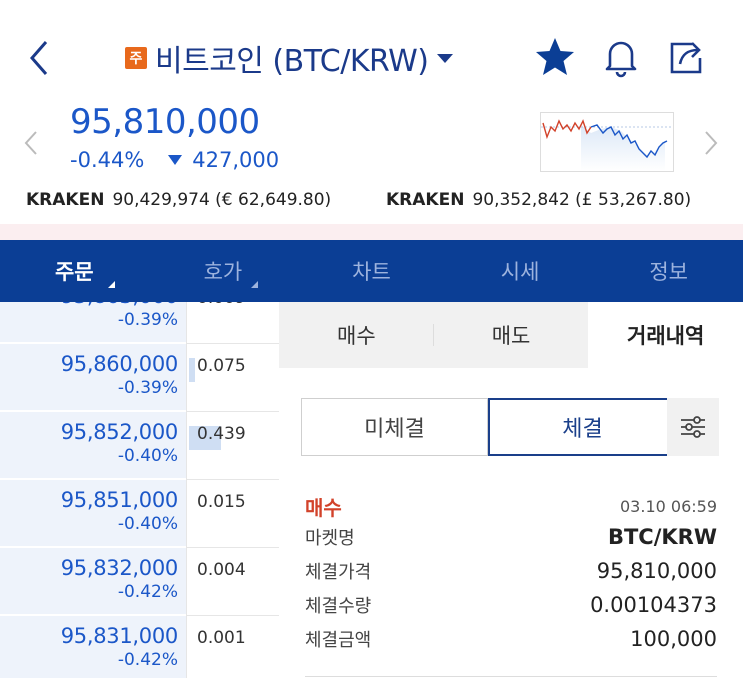  I want to click on mini-chart, so click(607, 142).